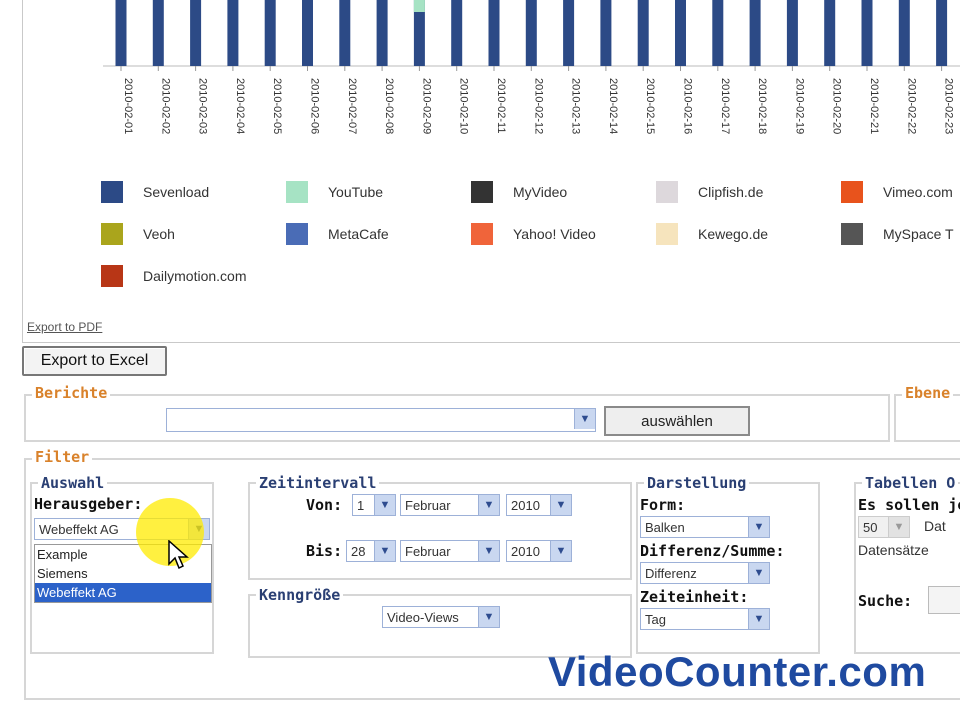  Describe the element at coordinates (885, 601) in the screenshot. I see `search-label: Suche:` at that location.